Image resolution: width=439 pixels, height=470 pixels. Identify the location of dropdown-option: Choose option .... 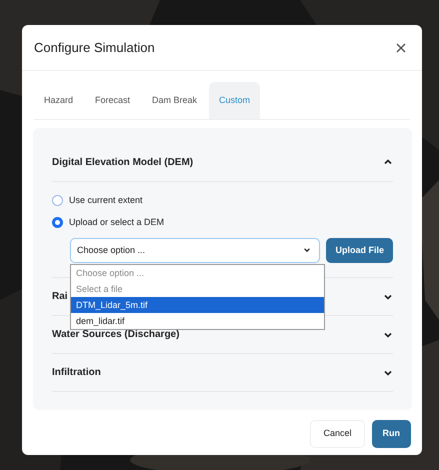
(197, 272).